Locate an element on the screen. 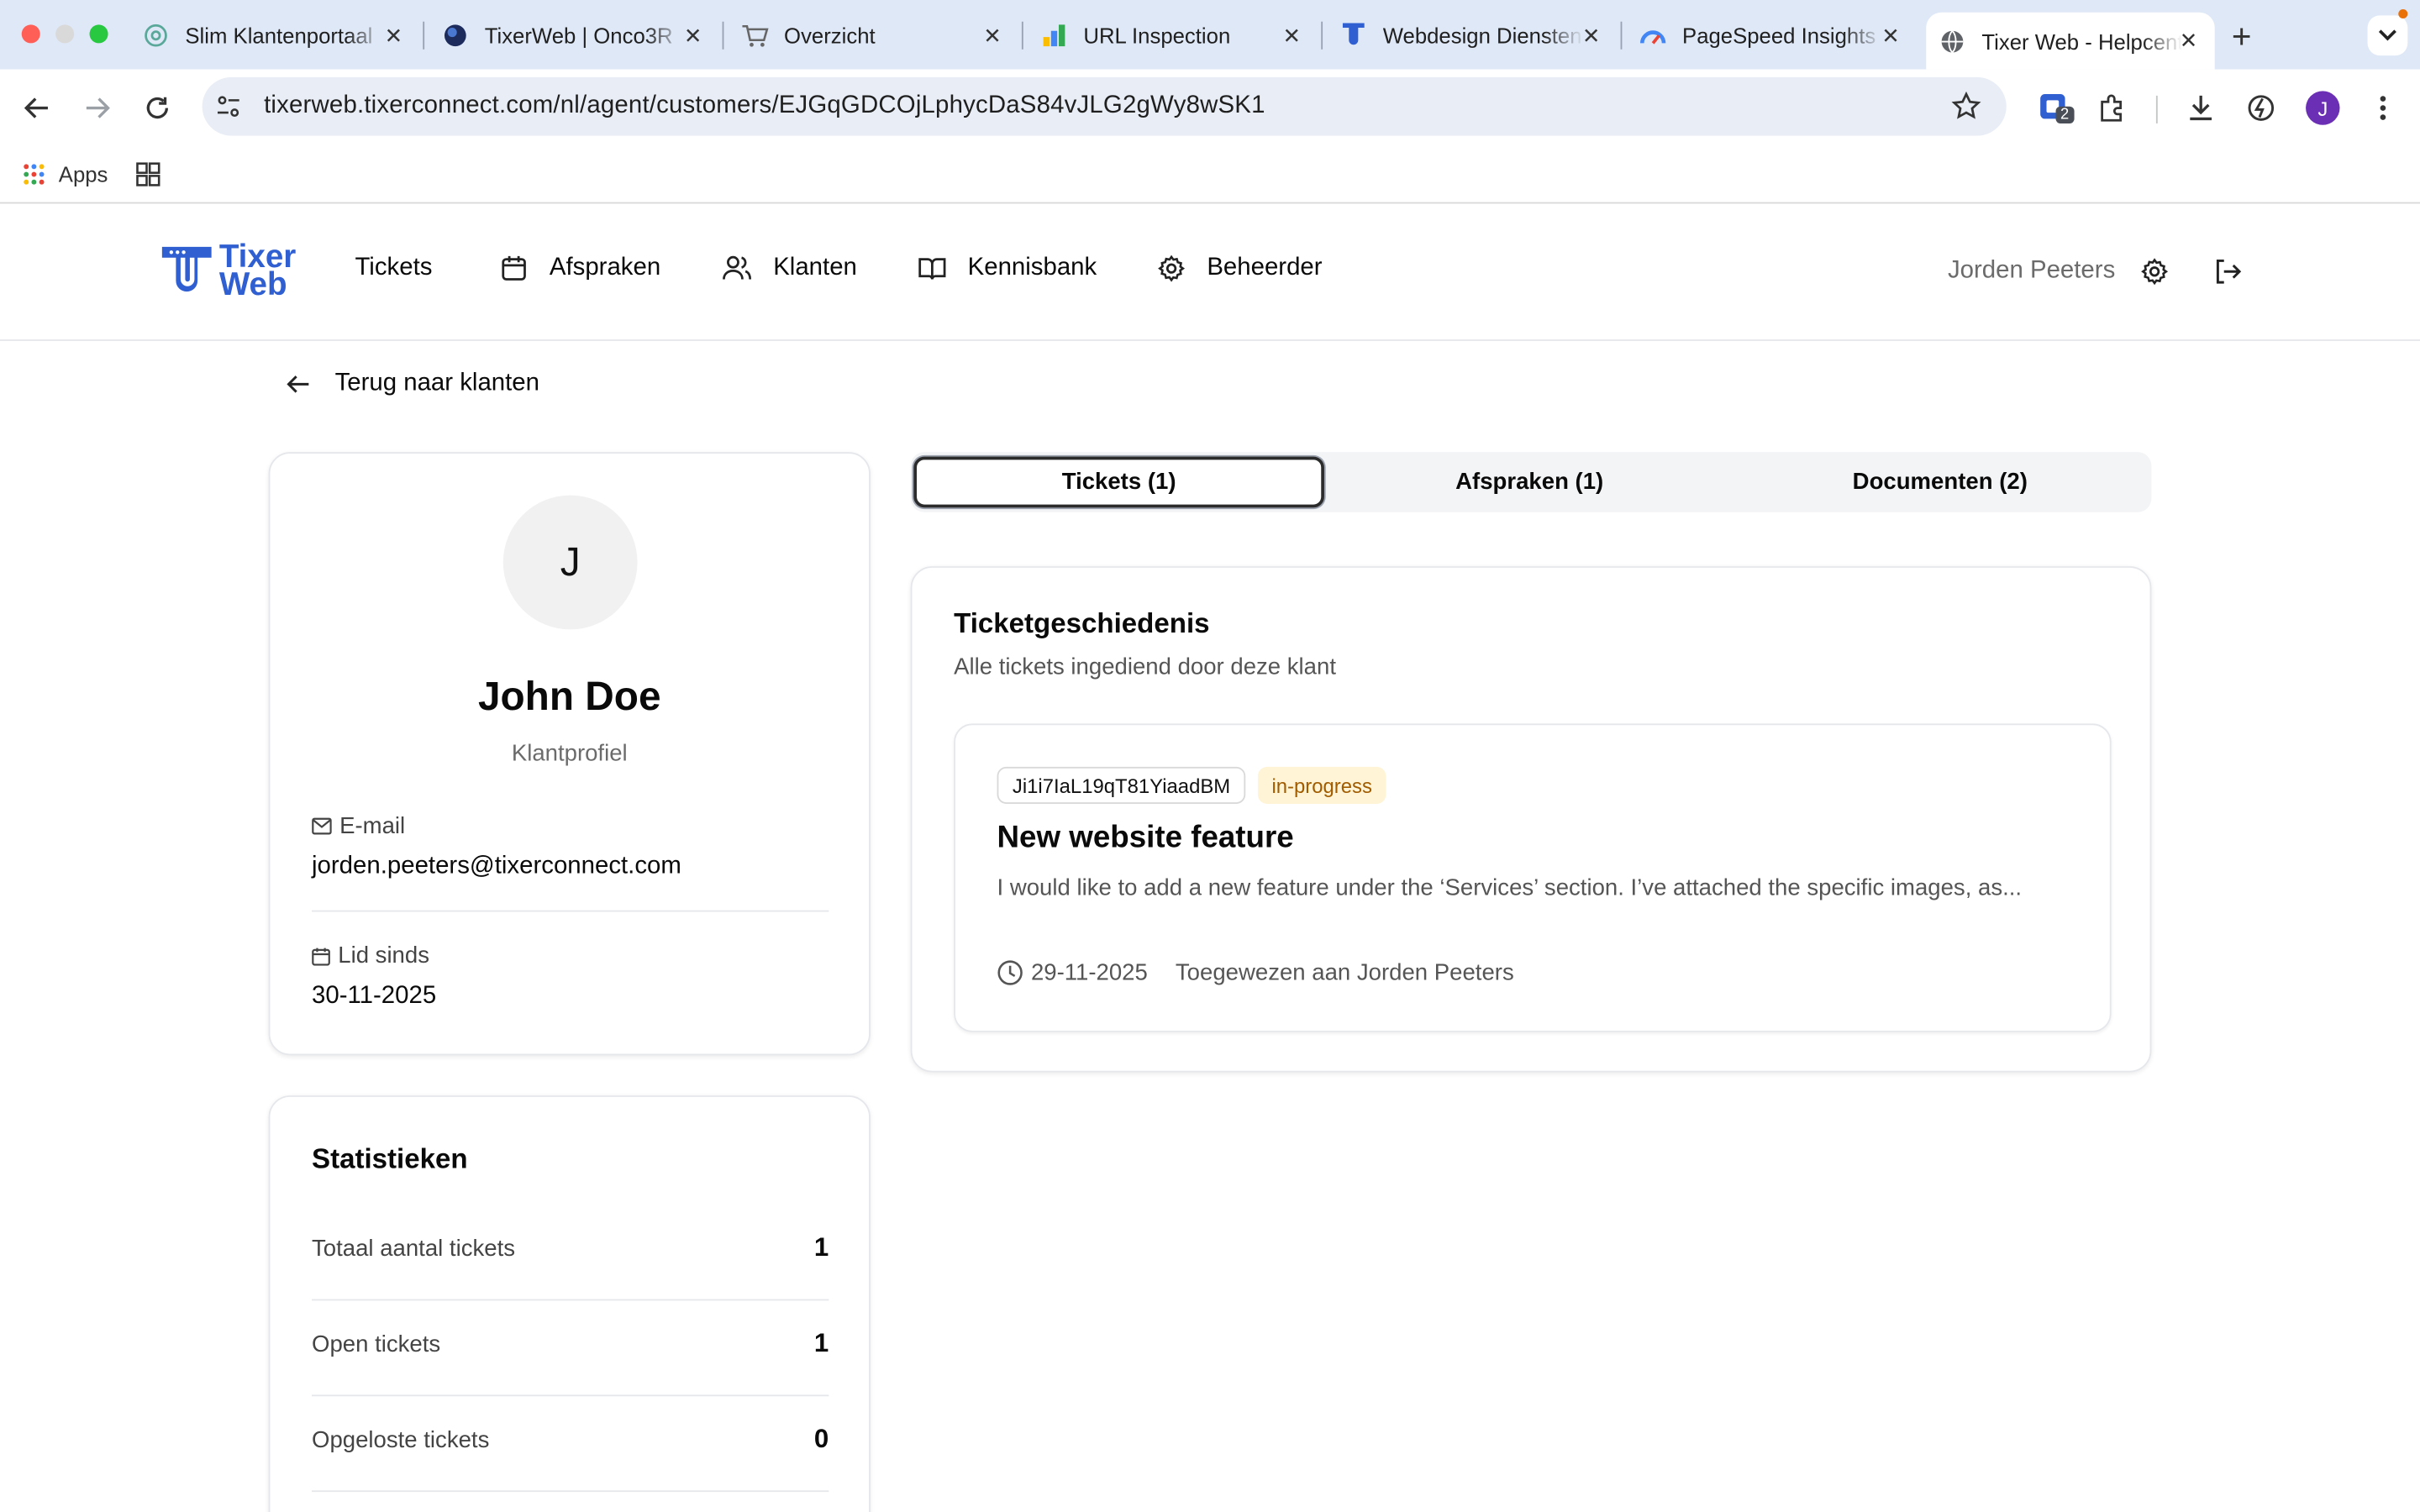  ticket-title: New website feature is located at coordinates (1145, 838).